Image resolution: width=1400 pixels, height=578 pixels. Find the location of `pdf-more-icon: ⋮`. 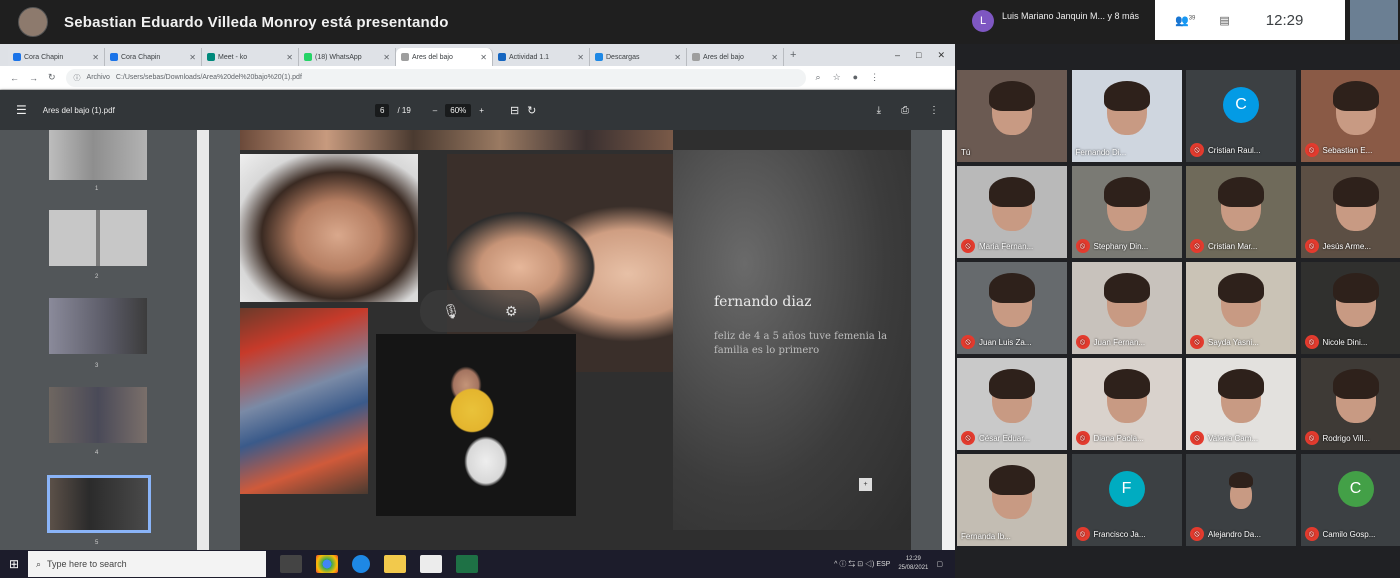

pdf-more-icon: ⋮ is located at coordinates (934, 110).